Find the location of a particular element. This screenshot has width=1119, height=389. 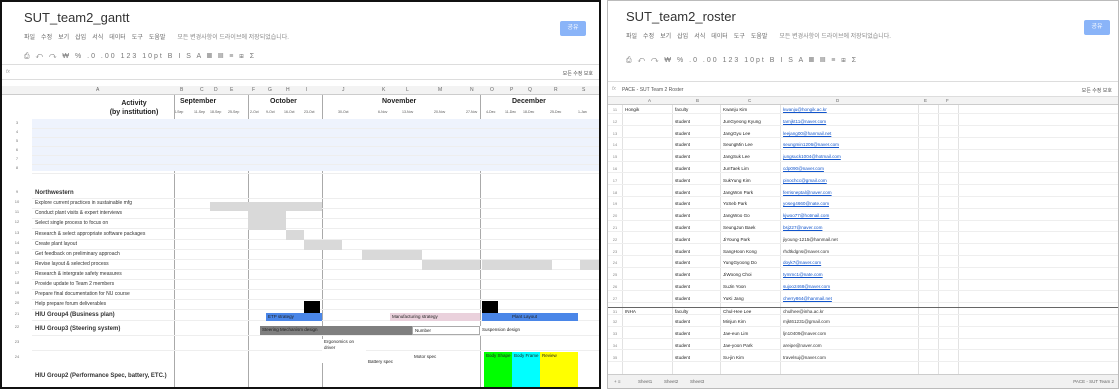

formula-content: PACE - SUT Team 2 Roster is located at coordinates (652, 90).